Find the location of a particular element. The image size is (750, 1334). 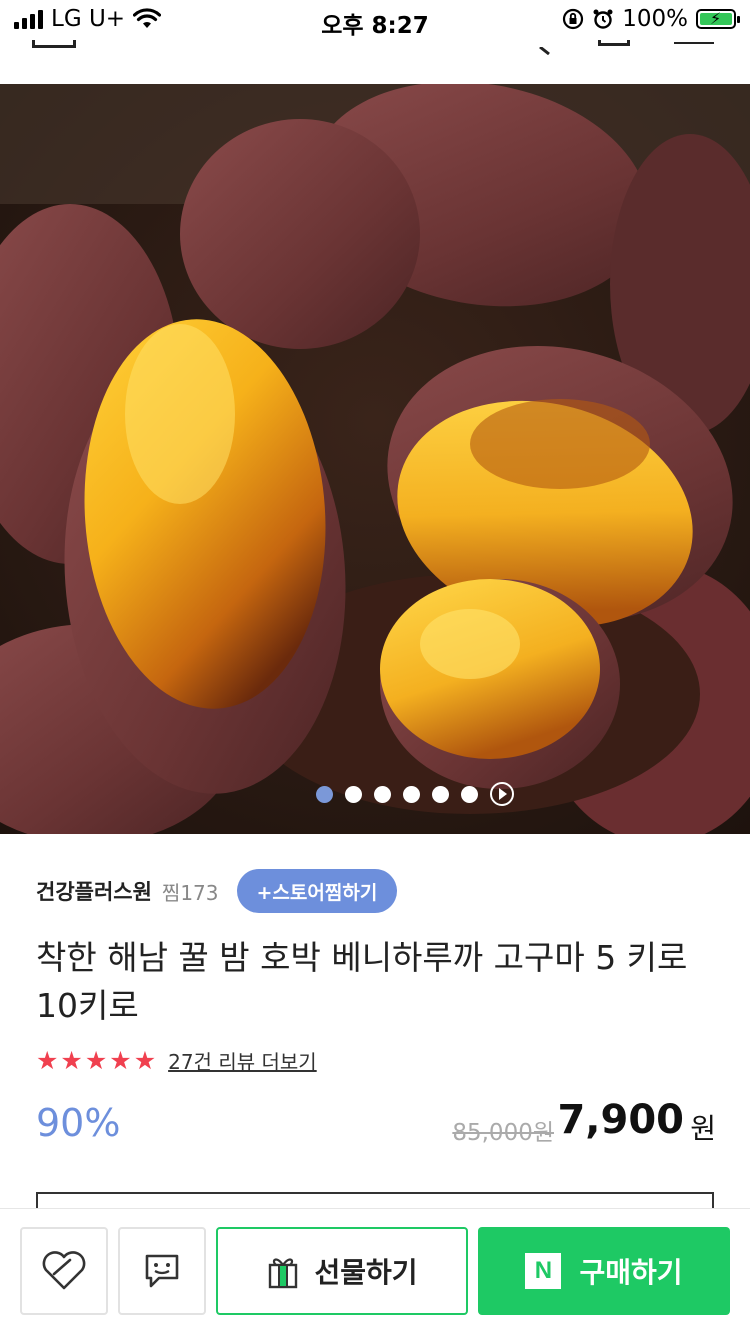

buy-button: N 구매하기 is located at coordinates (604, 1271).